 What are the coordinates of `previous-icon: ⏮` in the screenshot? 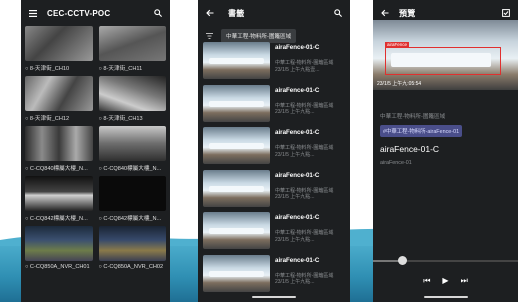 It's located at (426, 281).